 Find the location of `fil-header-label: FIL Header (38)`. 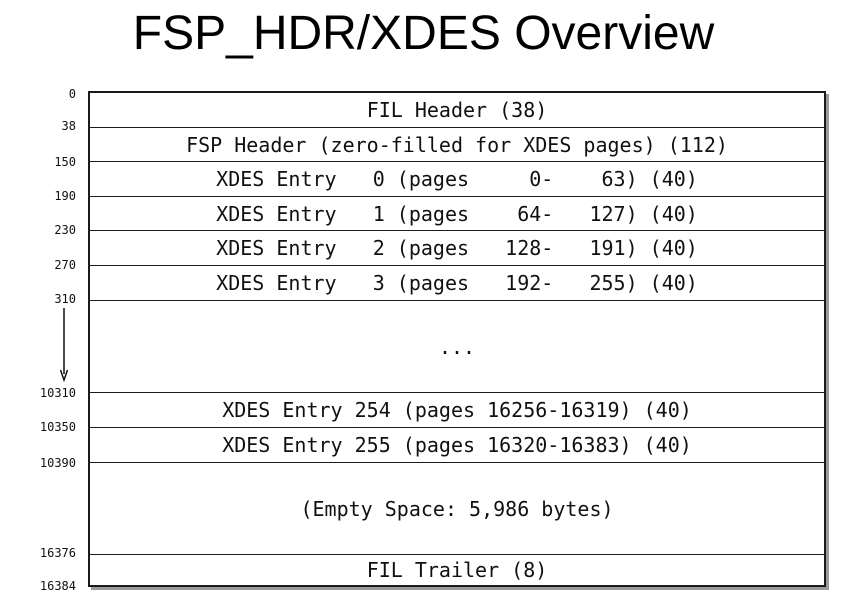

fil-header-label: FIL Header (38) is located at coordinates (457, 110).